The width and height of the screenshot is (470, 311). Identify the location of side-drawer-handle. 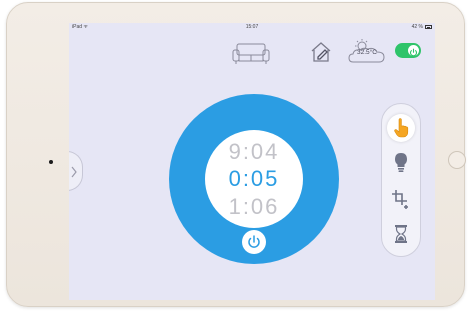
(76, 171).